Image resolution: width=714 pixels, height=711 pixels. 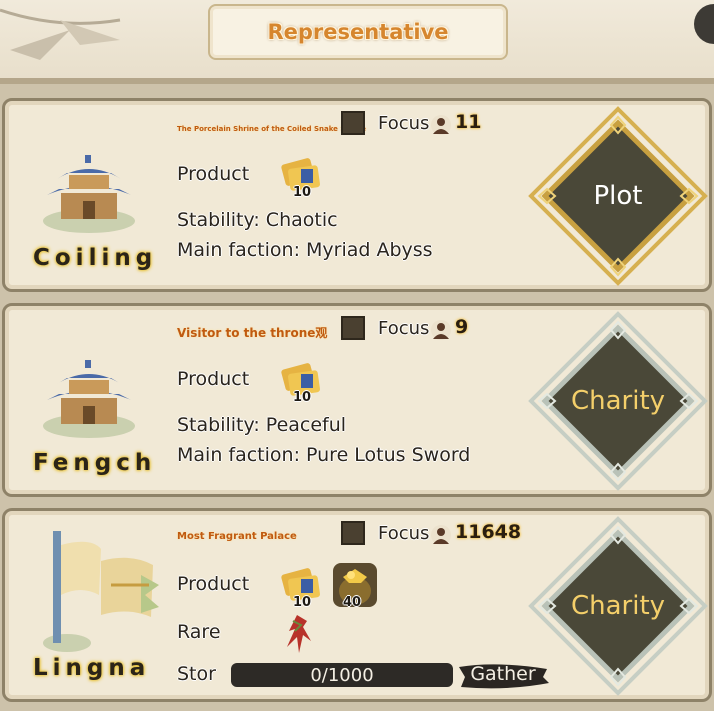 I want to click on focus-value: 9, so click(x=462, y=327).